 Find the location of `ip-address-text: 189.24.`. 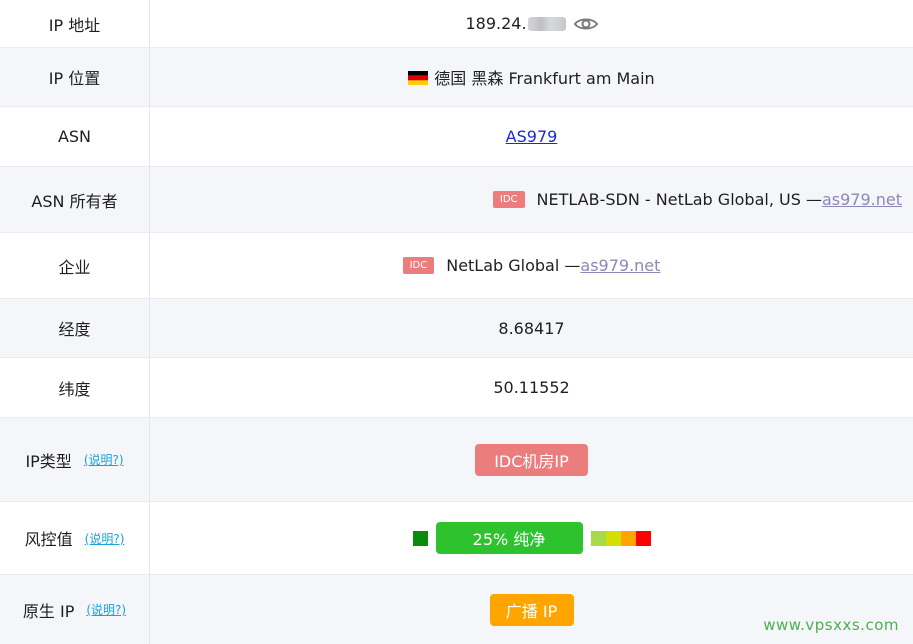

ip-address-text: 189.24. is located at coordinates (496, 23).